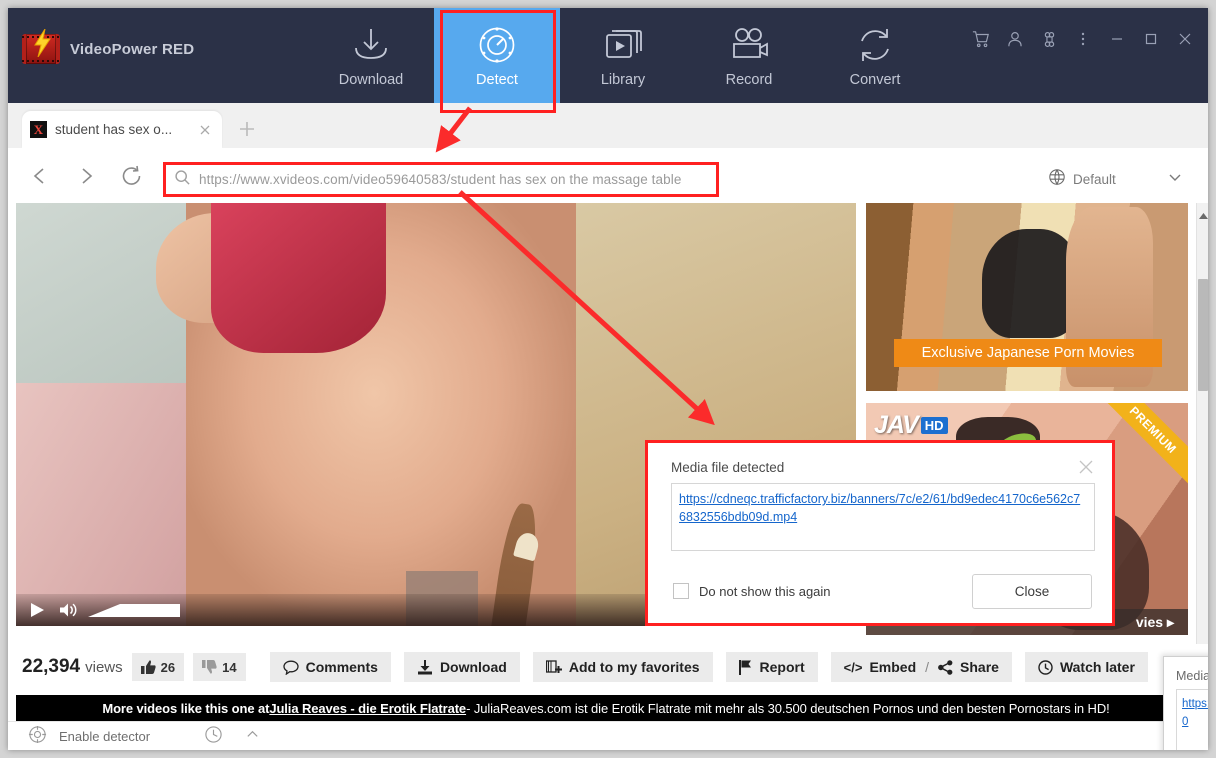 This screenshot has width=1216, height=758. Describe the element at coordinates (979, 667) in the screenshot. I see `share-button-label: Share` at that location.